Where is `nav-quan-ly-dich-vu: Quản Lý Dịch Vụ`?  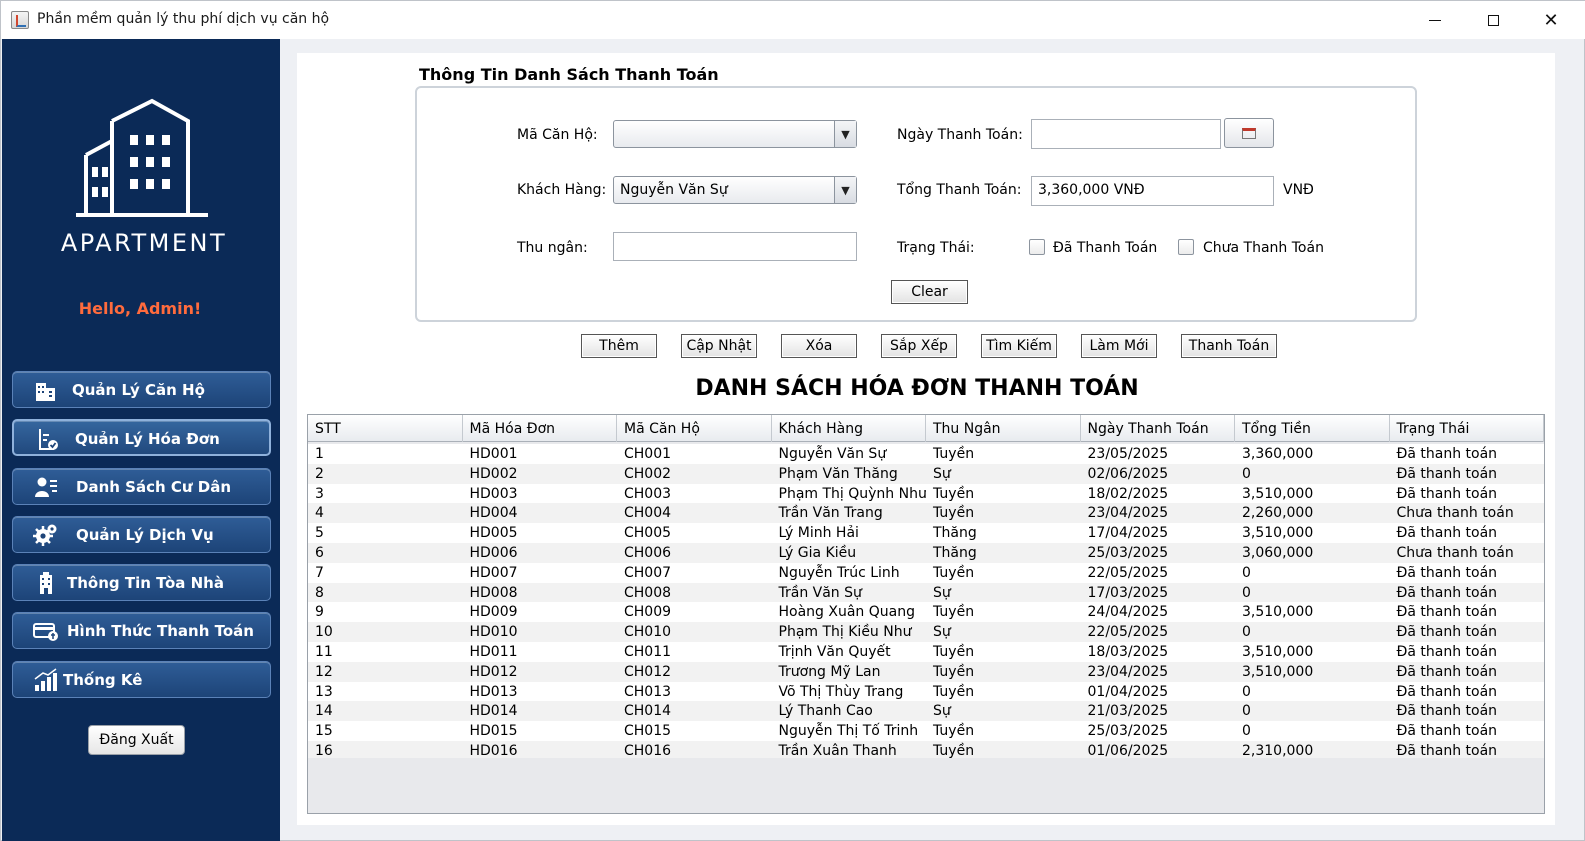 nav-quan-ly-dich-vu: Quản Lý Dịch Vụ is located at coordinates (141, 534).